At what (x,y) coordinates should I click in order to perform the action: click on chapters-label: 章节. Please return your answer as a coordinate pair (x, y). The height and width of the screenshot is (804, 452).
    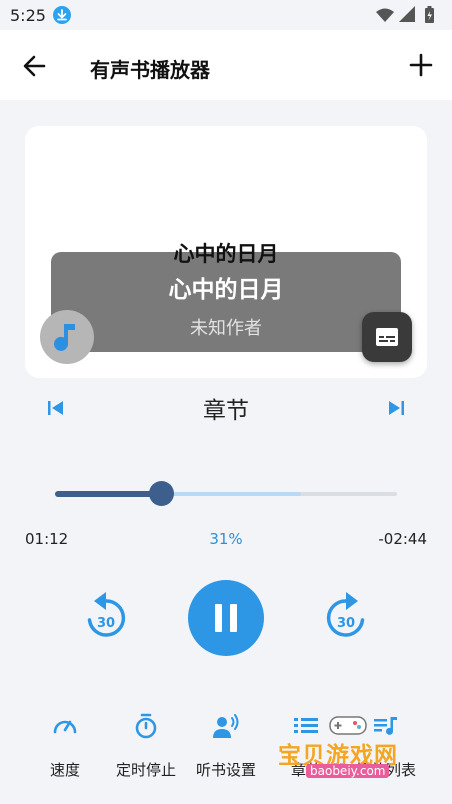
    Looking at the image, I should click on (305, 770).